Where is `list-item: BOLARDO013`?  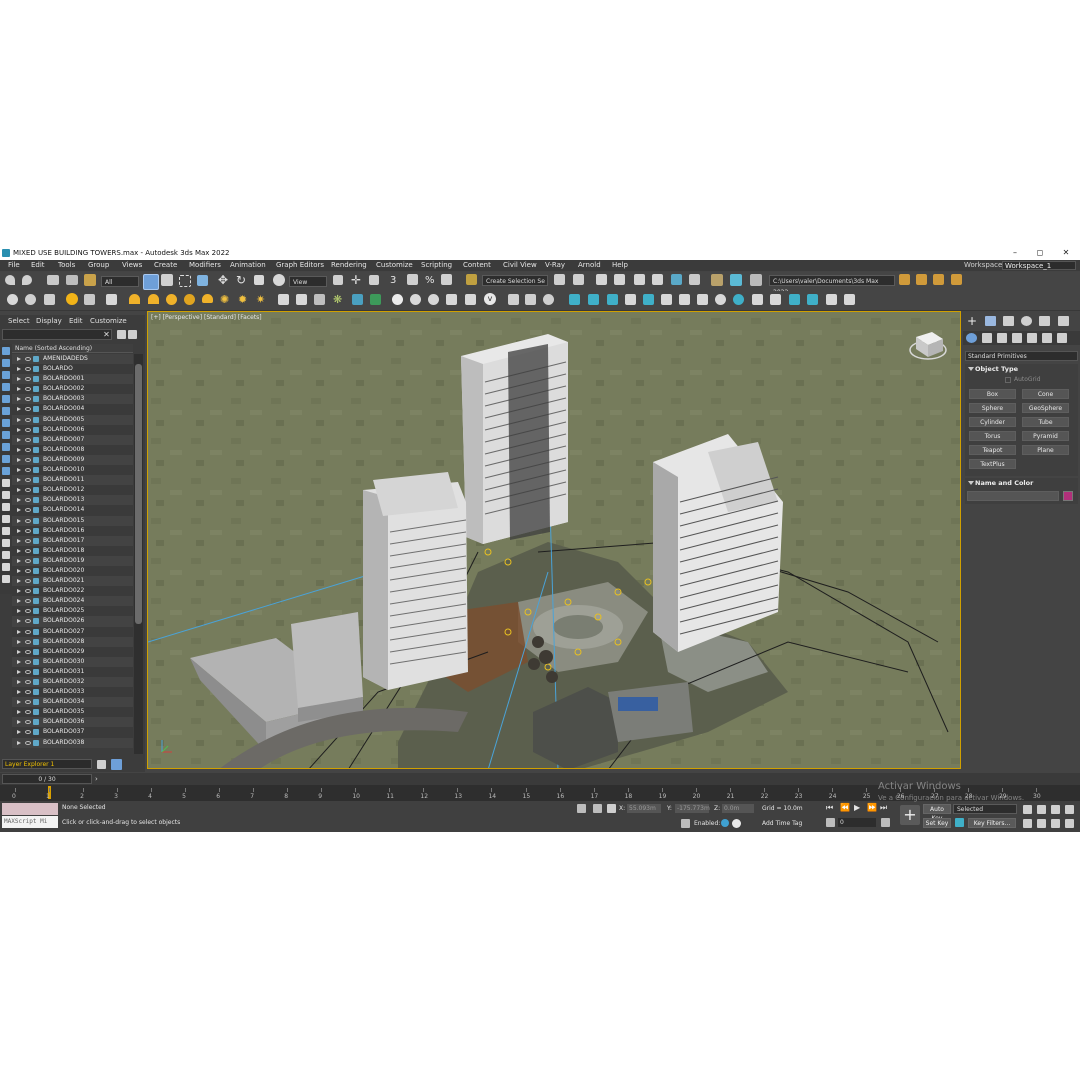
list-item: BOLARDO013 is located at coordinates (72, 500).